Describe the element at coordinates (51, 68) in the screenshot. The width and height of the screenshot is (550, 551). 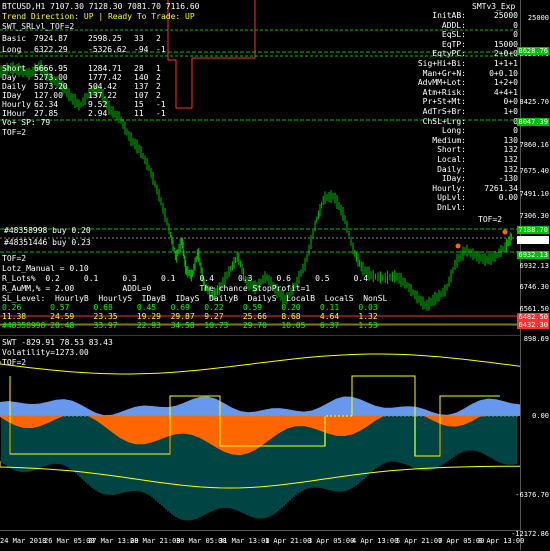
I see `stats-cell: 6666.95` at that location.